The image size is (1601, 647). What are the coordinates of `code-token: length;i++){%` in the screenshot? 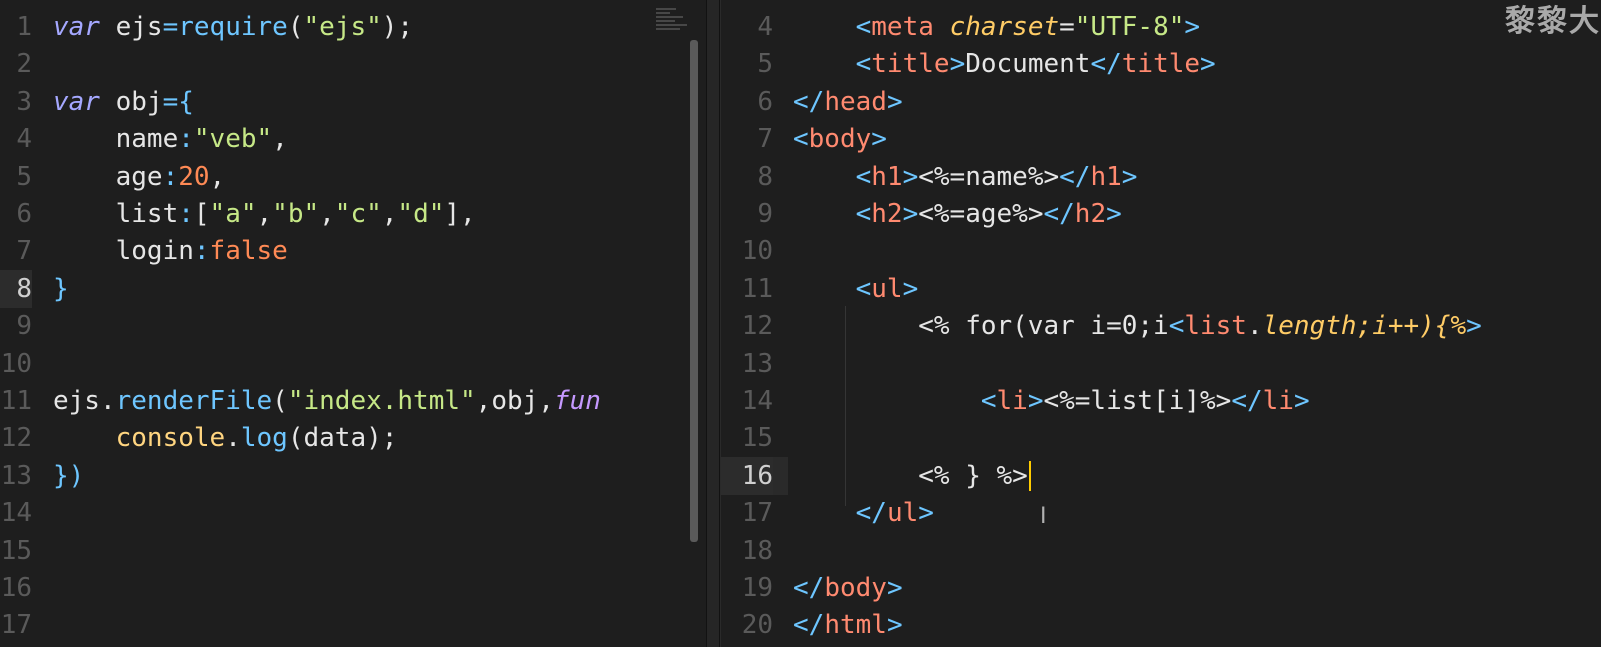 It's located at (1364, 326).